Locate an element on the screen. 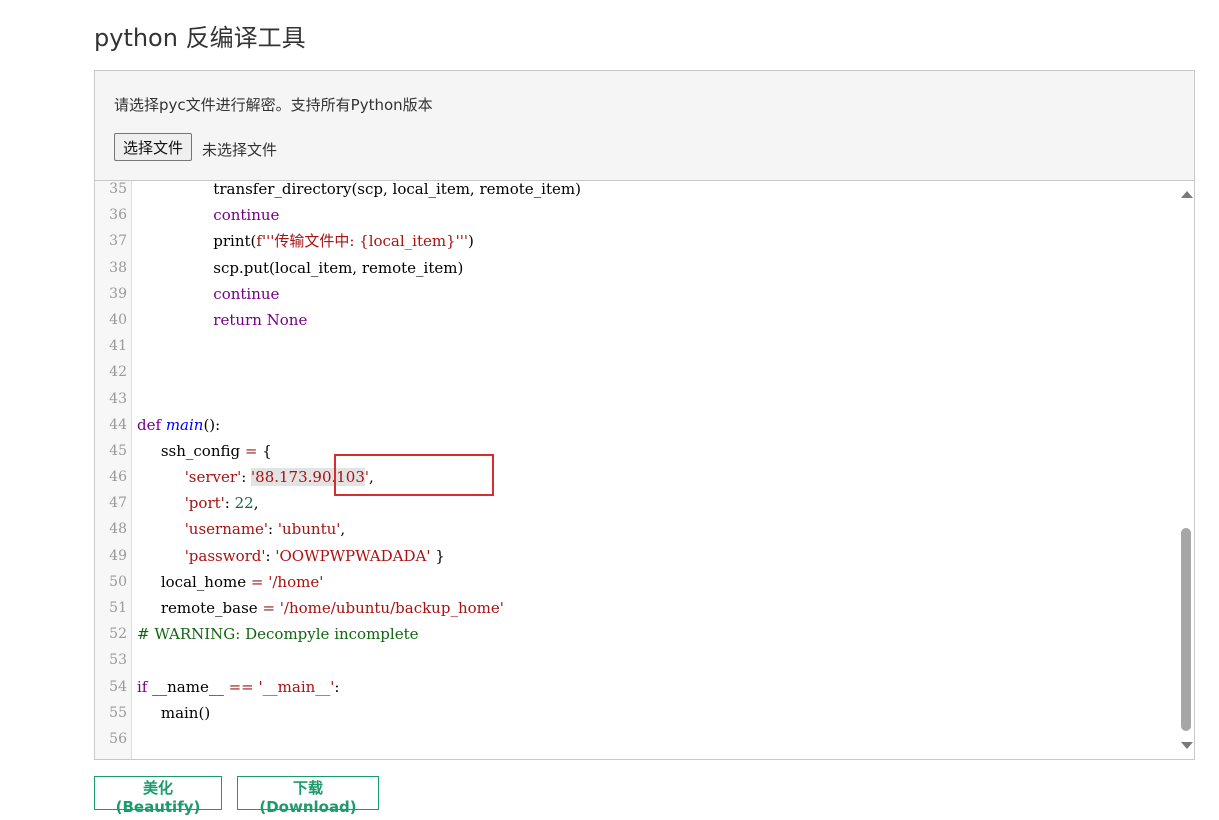  code-text: 'password': 'OOWPWPWADADA' } is located at coordinates (314, 555).